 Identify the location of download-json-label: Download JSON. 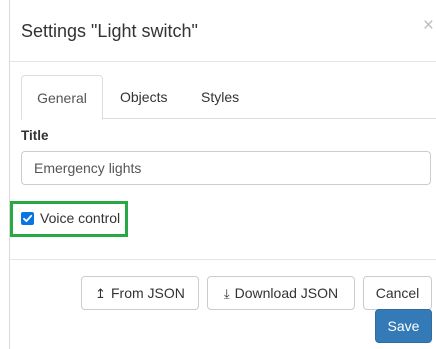
(286, 293).